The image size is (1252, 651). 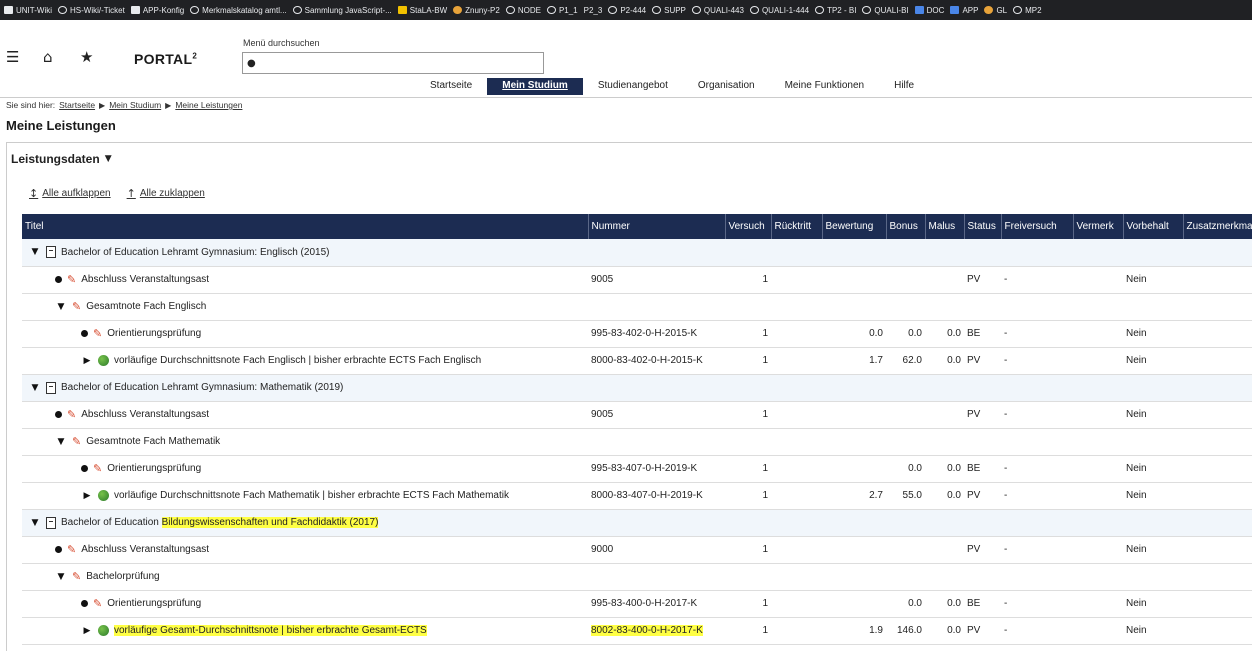 What do you see at coordinates (954, 603) in the screenshot?
I see `cell-value: 0.0` at bounding box center [954, 603].